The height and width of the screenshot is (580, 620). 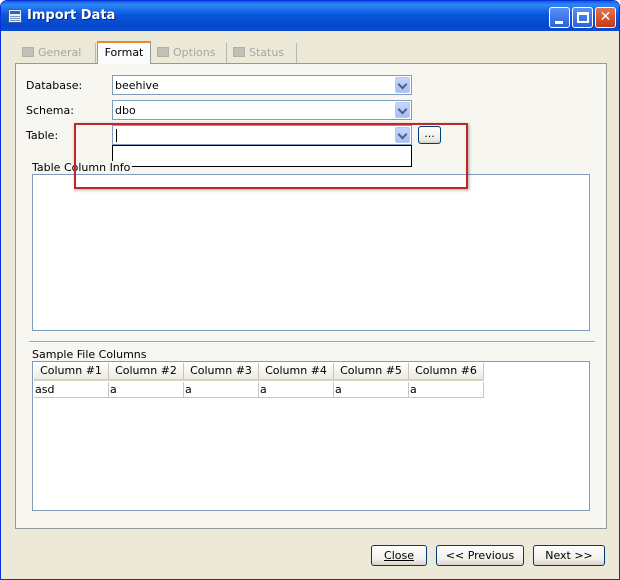 I want to click on maximize-icon, so click(x=583, y=17).